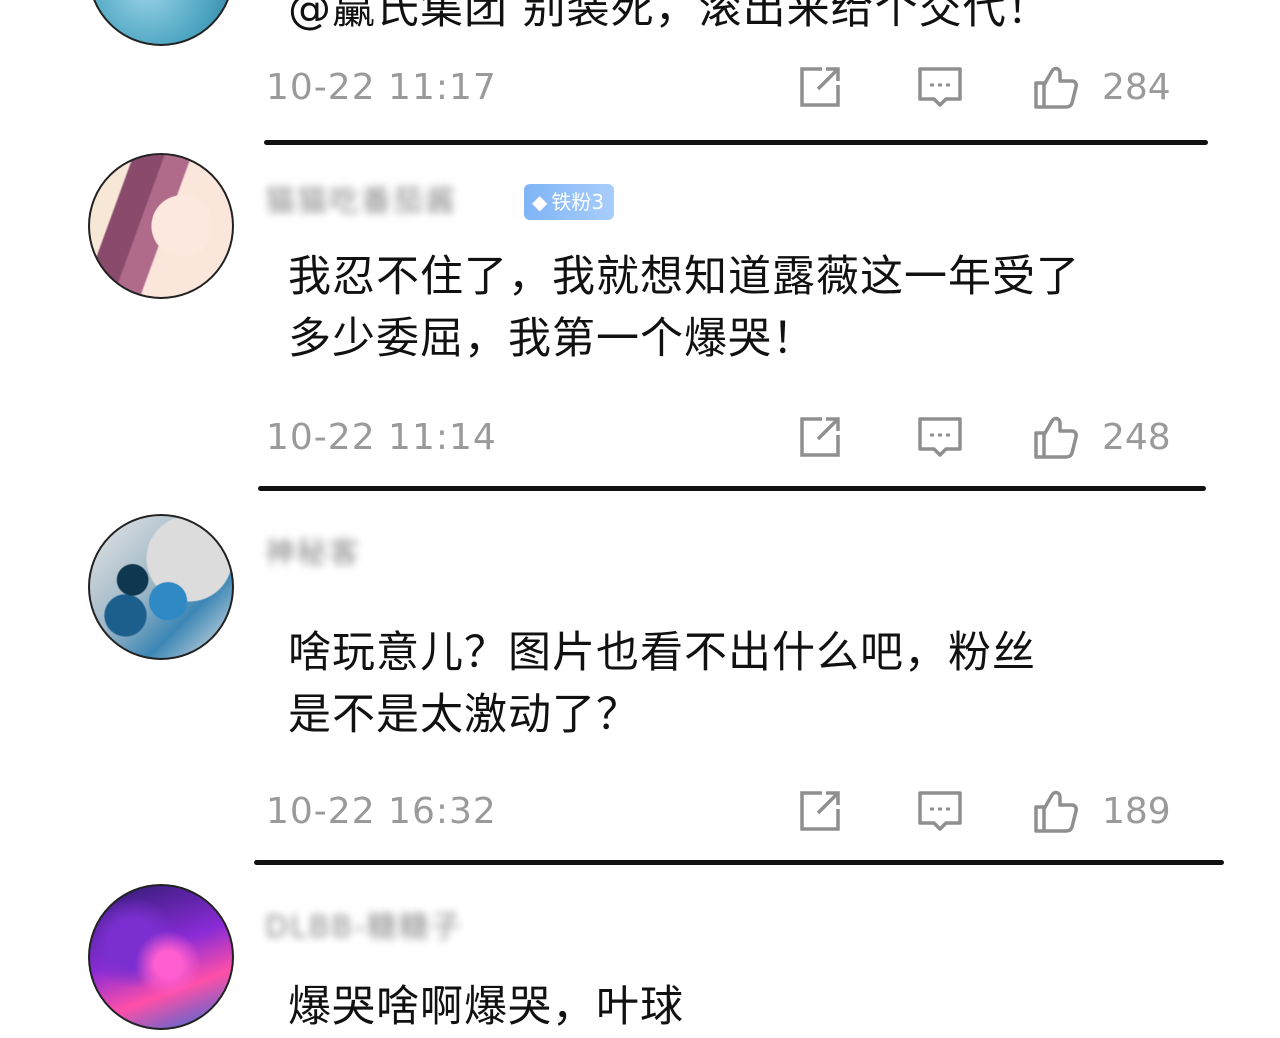 This screenshot has height=1038, width=1280. What do you see at coordinates (736, 438) in the screenshot?
I see `comment-meta: 10-22 11:14 248` at bounding box center [736, 438].